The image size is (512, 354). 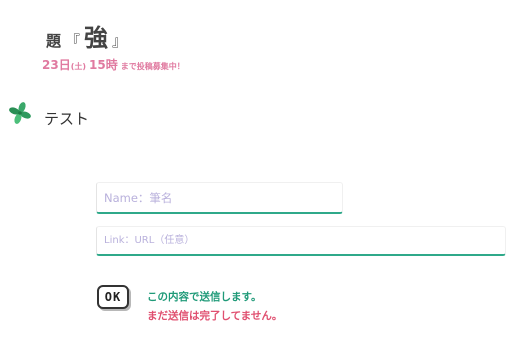 I want to click on clover-icon, so click(x=20, y=113).